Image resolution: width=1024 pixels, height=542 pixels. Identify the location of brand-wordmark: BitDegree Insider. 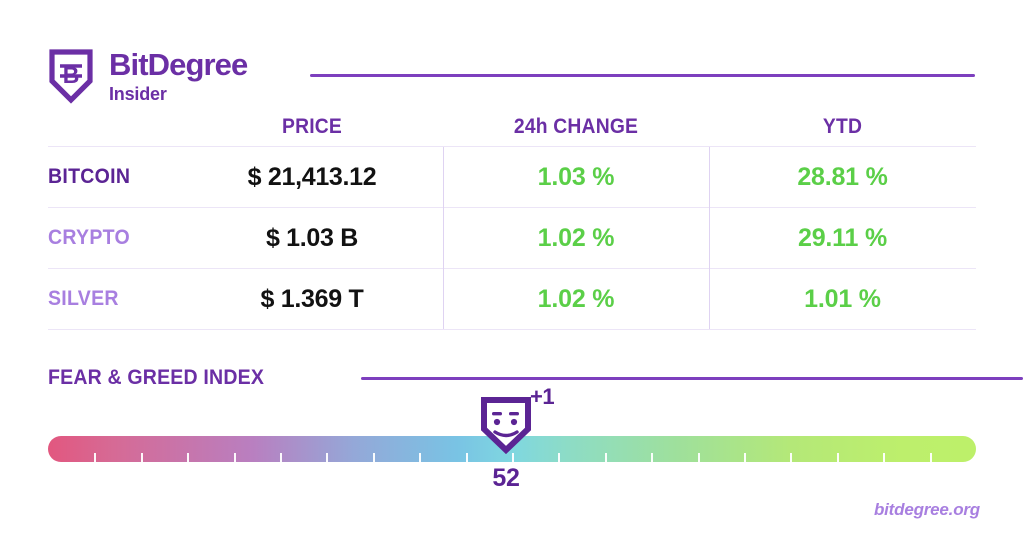
(178, 75).